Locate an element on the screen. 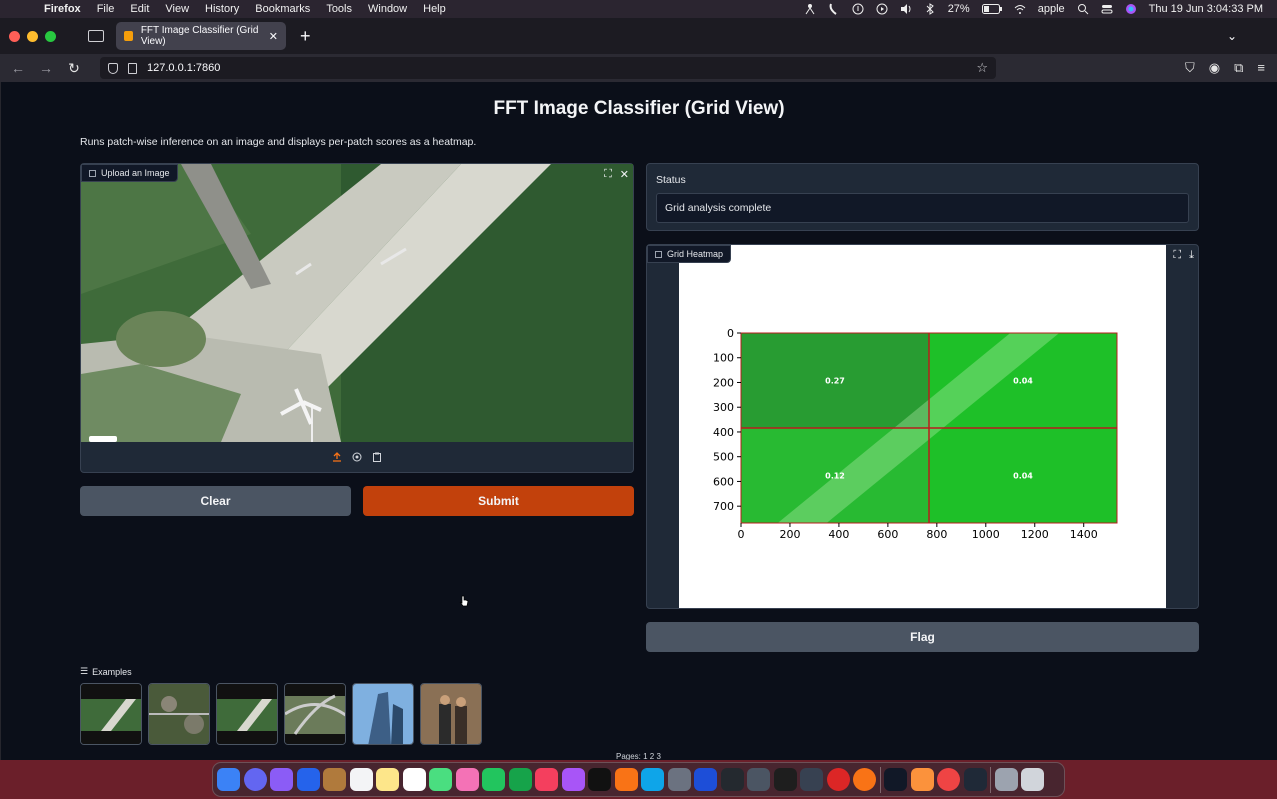 The width and height of the screenshot is (1277, 799). upload-icon is located at coordinates (337, 457).